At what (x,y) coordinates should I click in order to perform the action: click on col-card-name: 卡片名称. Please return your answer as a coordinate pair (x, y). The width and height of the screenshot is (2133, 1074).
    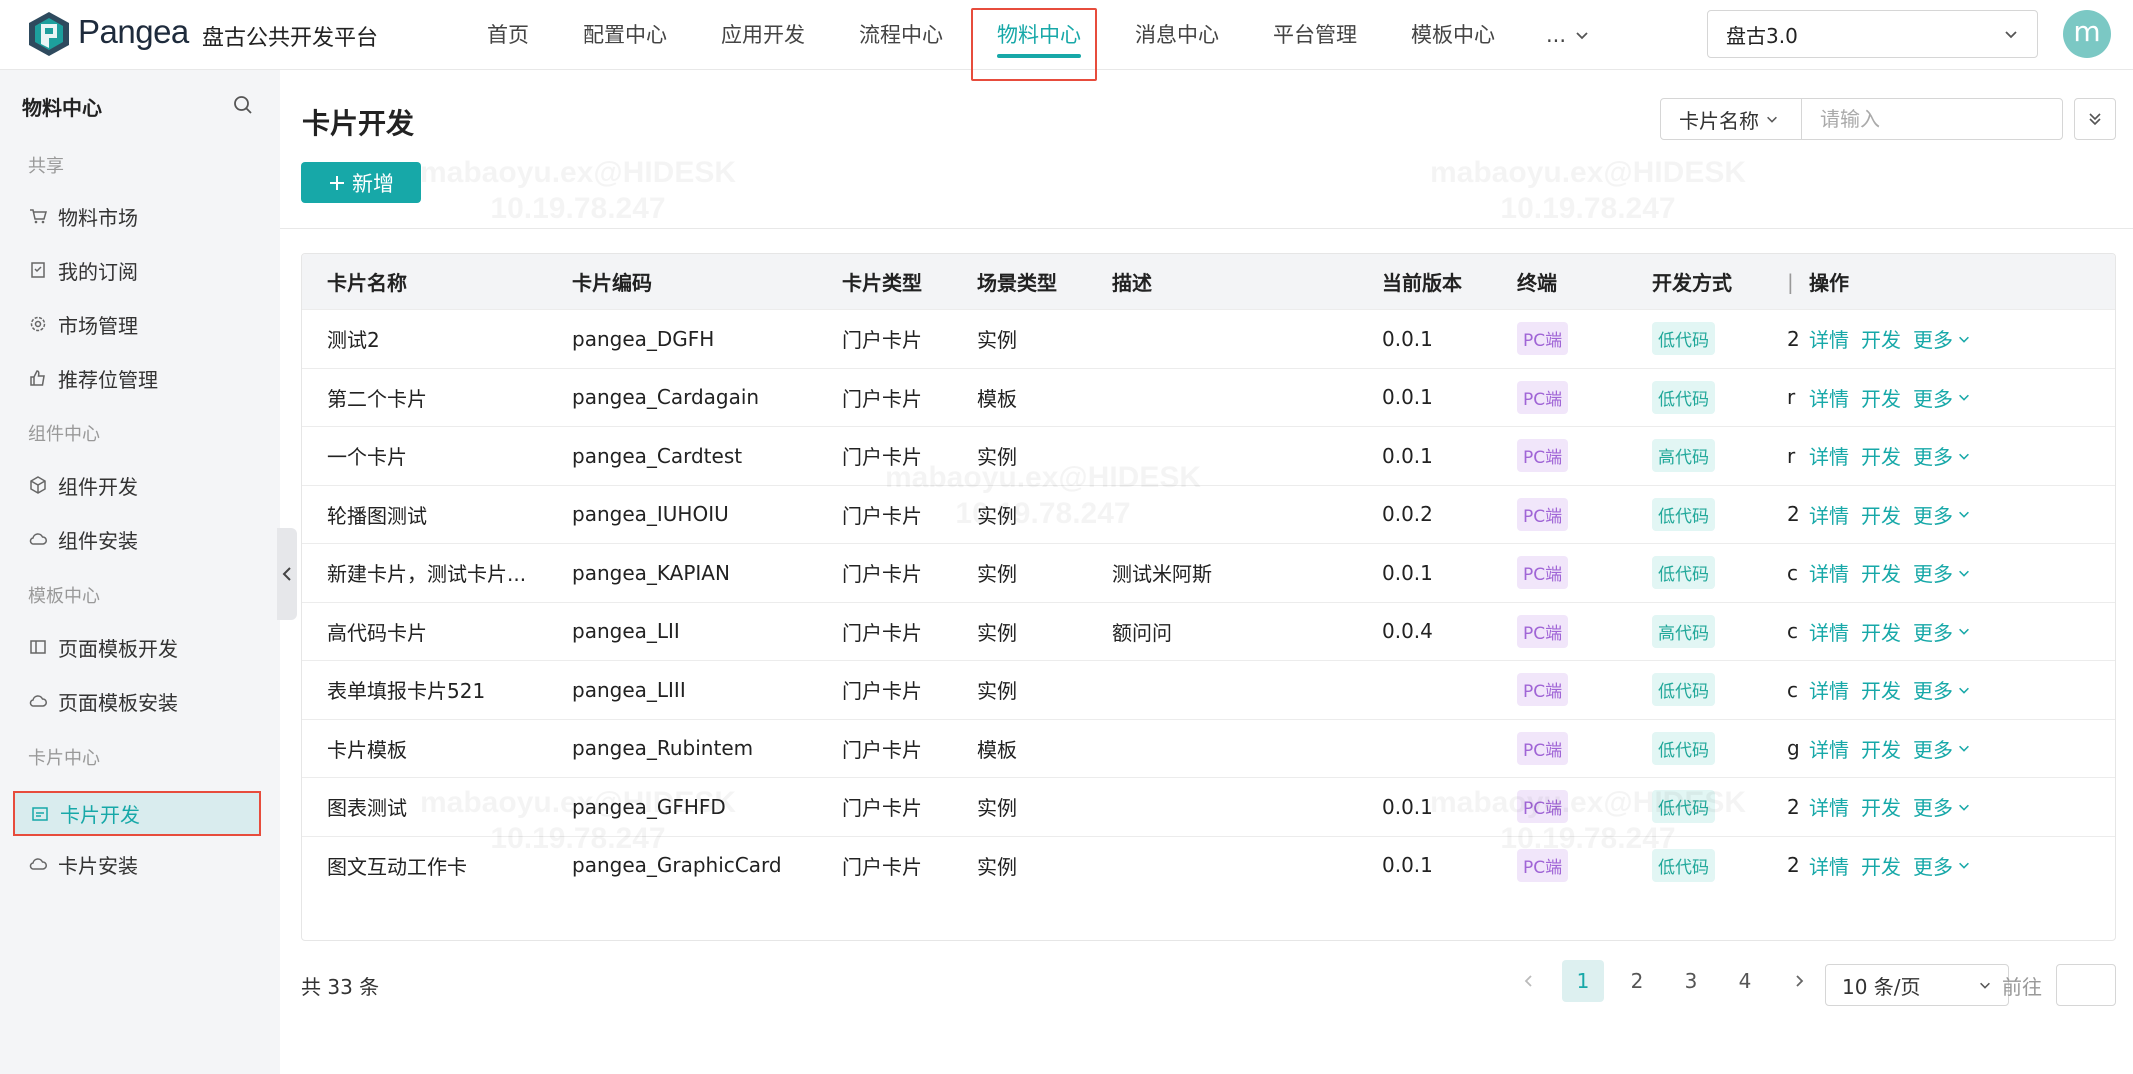
    Looking at the image, I should click on (437, 281).